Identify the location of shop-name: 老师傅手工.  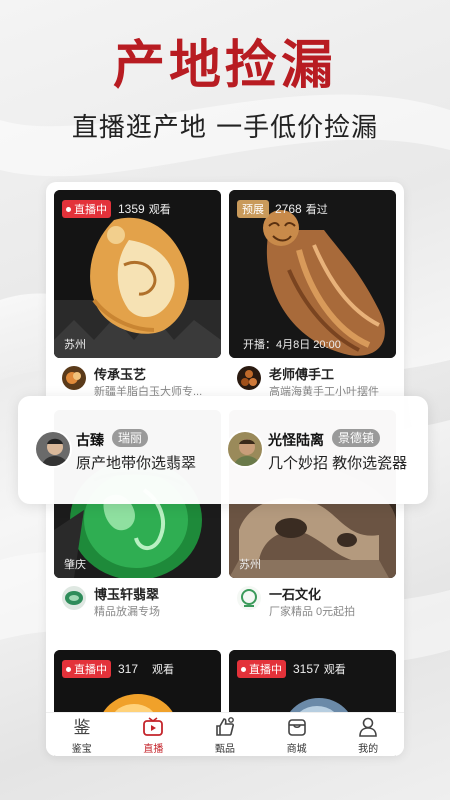
(302, 374).